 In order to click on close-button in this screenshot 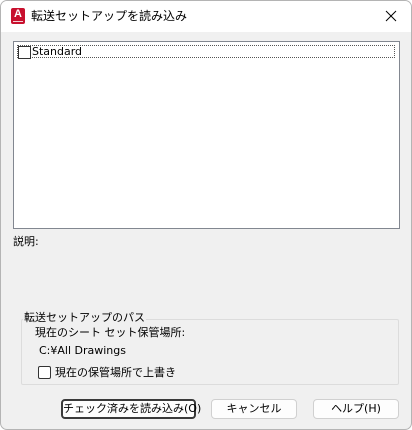, I will do `click(391, 16)`.